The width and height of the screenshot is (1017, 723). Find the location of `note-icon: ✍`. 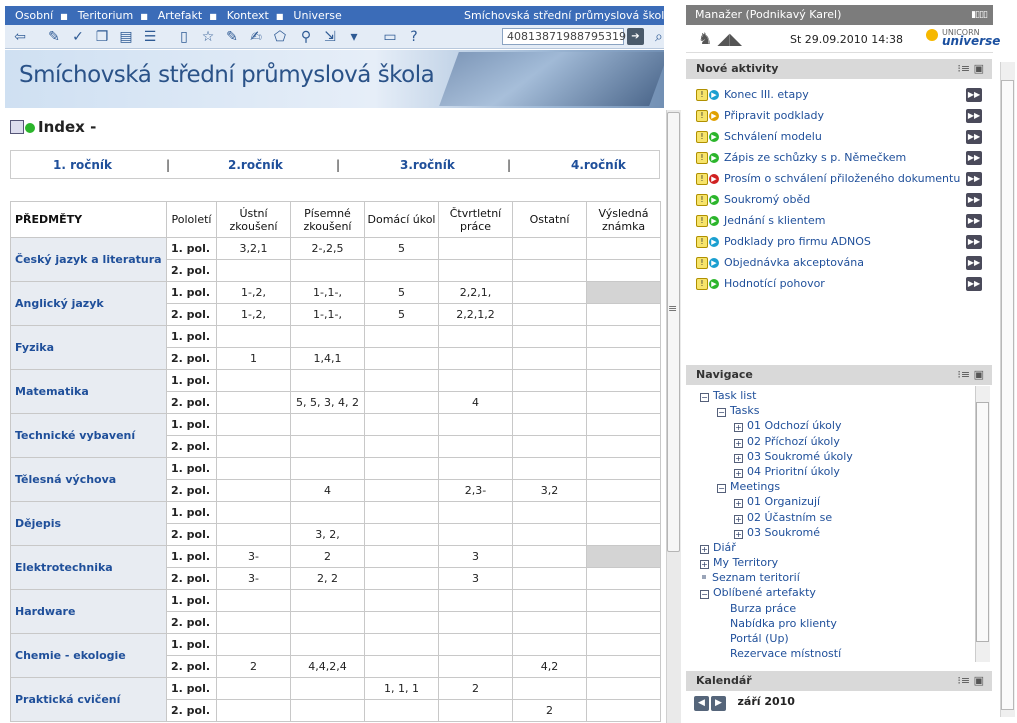

note-icon: ✍ is located at coordinates (256, 37).